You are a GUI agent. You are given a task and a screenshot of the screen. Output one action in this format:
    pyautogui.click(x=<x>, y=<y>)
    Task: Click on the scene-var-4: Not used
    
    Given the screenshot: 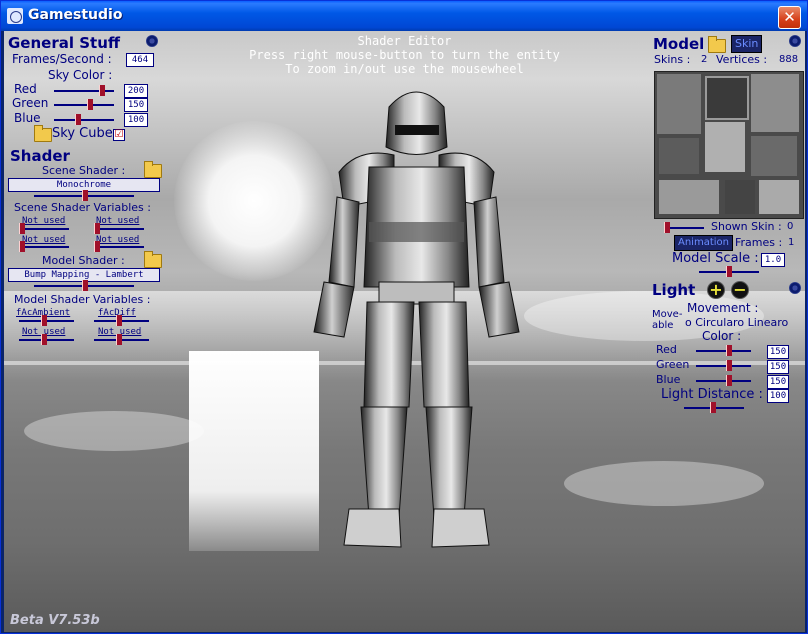 What is the action you would take?
    pyautogui.click(x=118, y=240)
    